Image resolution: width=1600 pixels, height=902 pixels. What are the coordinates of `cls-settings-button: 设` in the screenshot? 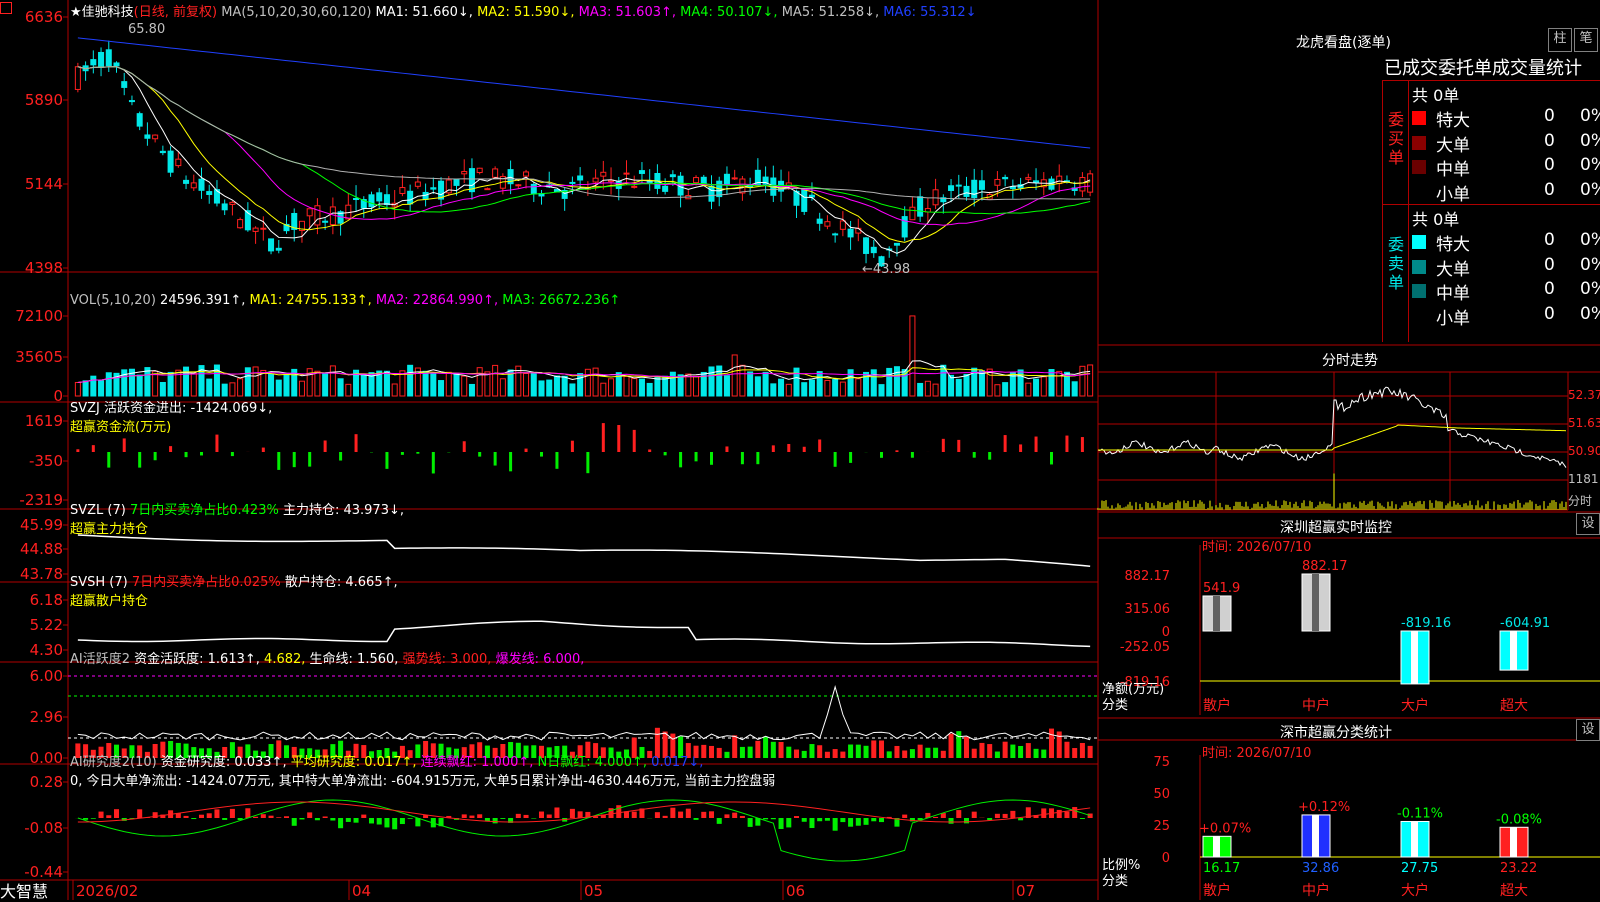 It's located at (1588, 730).